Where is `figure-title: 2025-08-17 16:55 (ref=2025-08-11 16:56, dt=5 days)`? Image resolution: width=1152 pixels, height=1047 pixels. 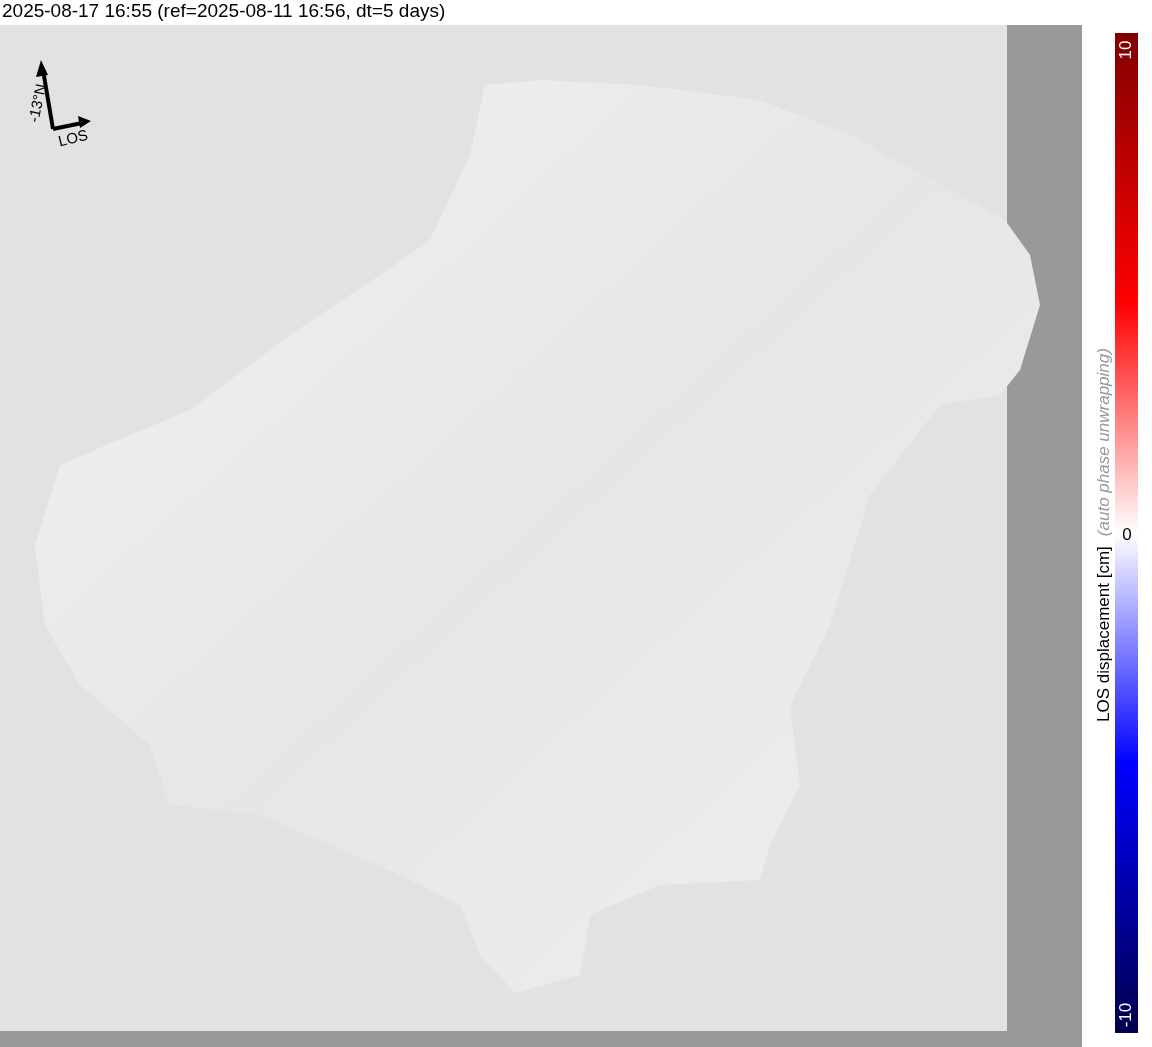
figure-title: 2025-08-17 16:55 (ref=2025-08-11 16:56, dt=5 days) is located at coordinates (224, 11).